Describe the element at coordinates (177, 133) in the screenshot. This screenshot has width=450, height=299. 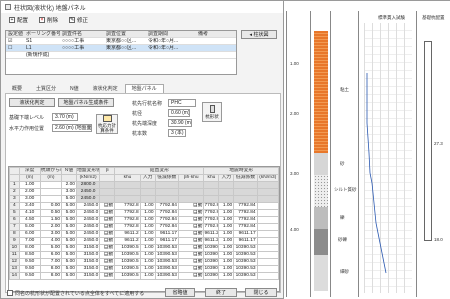
I see `pile-count-input: 3 (本)` at that location.